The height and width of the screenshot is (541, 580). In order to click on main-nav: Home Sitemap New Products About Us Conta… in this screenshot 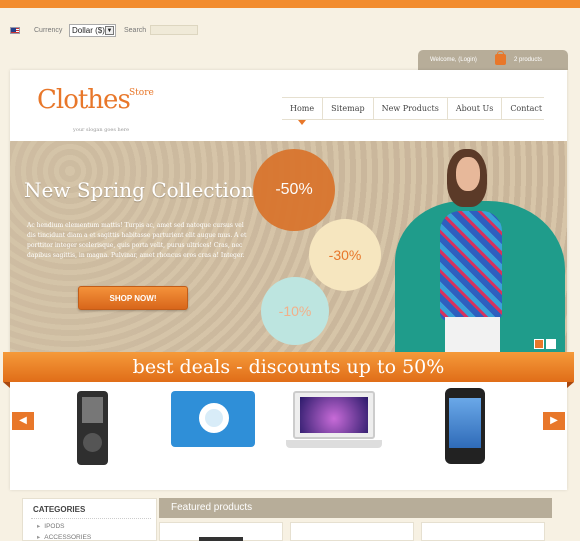, I will do `click(413, 111)`.